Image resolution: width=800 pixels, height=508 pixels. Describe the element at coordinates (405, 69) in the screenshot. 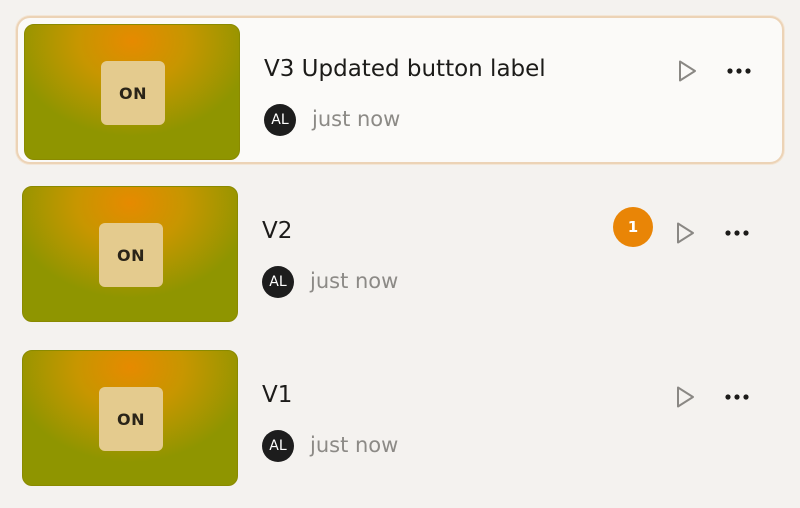

I see `version-title: V3 Updated button label` at that location.